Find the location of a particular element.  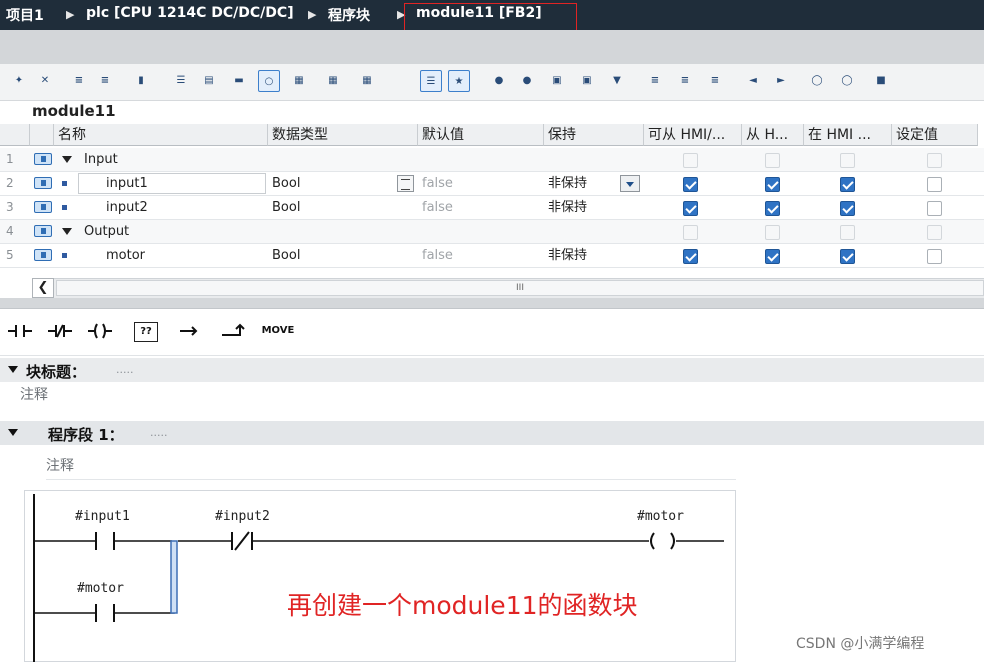

favorites-icon: ★ is located at coordinates (459, 81).